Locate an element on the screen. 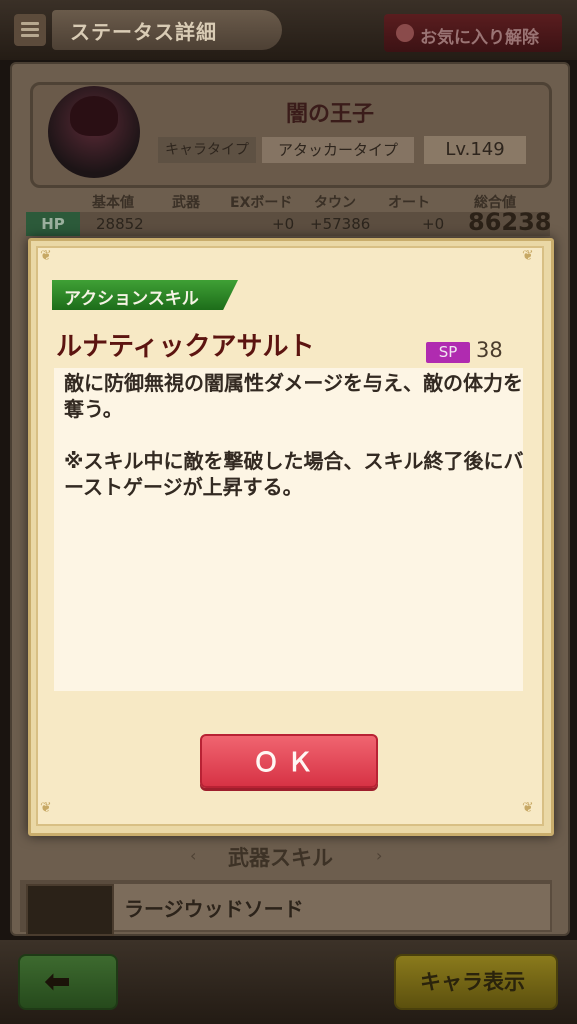 The width and height of the screenshot is (577, 1024). sp-value: 38 is located at coordinates (489, 350).